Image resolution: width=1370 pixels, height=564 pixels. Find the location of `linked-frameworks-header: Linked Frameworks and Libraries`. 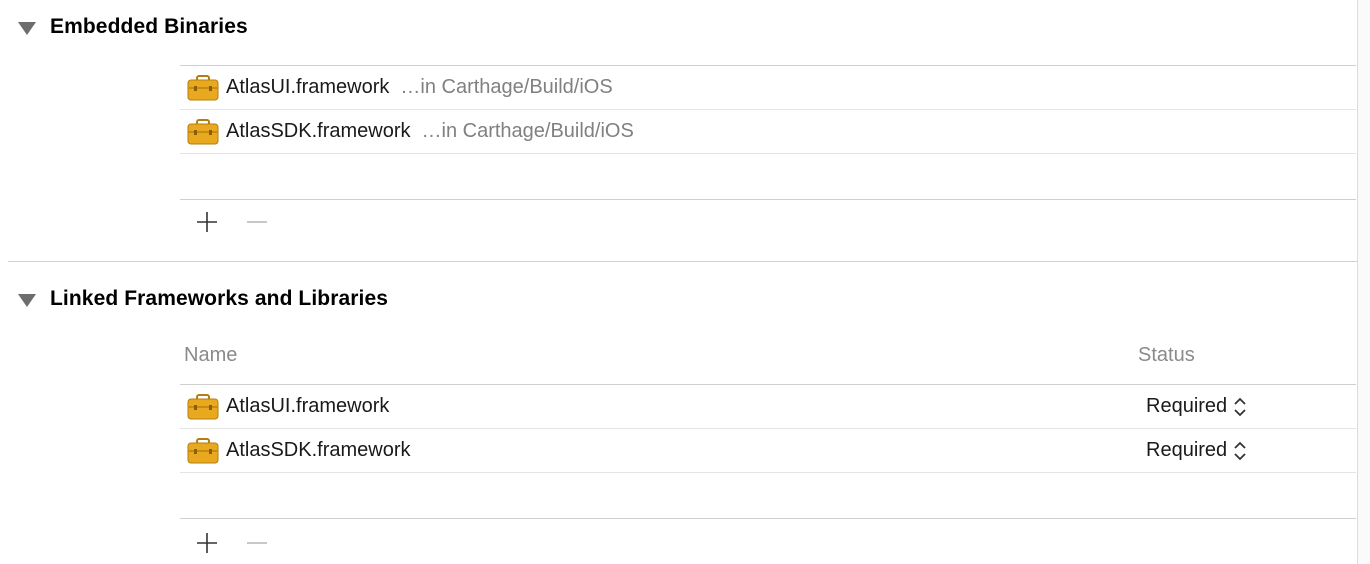

linked-frameworks-header: Linked Frameworks and Libraries is located at coordinates (203, 299).